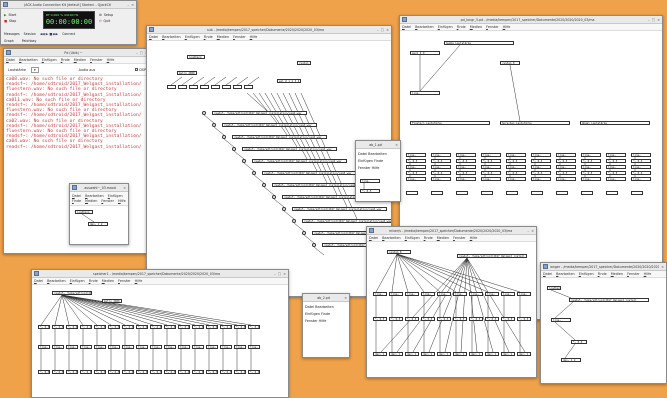 Image resolution: width=667 pixels, height=398 pixels. What do you see at coordinates (94, 196) in the screenshot?
I see `menu-bearbeiten: Bearbeiten` at bounding box center [94, 196].